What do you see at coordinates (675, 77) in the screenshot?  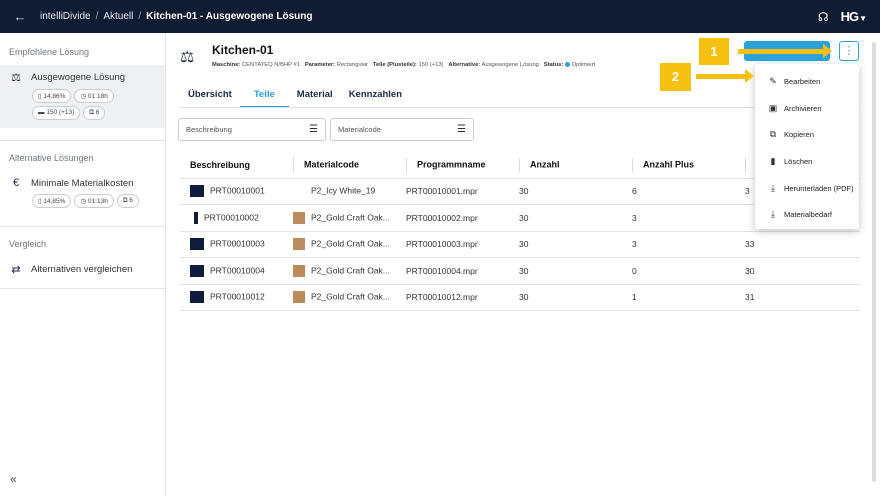 I see `callout-badge-2: 2` at bounding box center [675, 77].